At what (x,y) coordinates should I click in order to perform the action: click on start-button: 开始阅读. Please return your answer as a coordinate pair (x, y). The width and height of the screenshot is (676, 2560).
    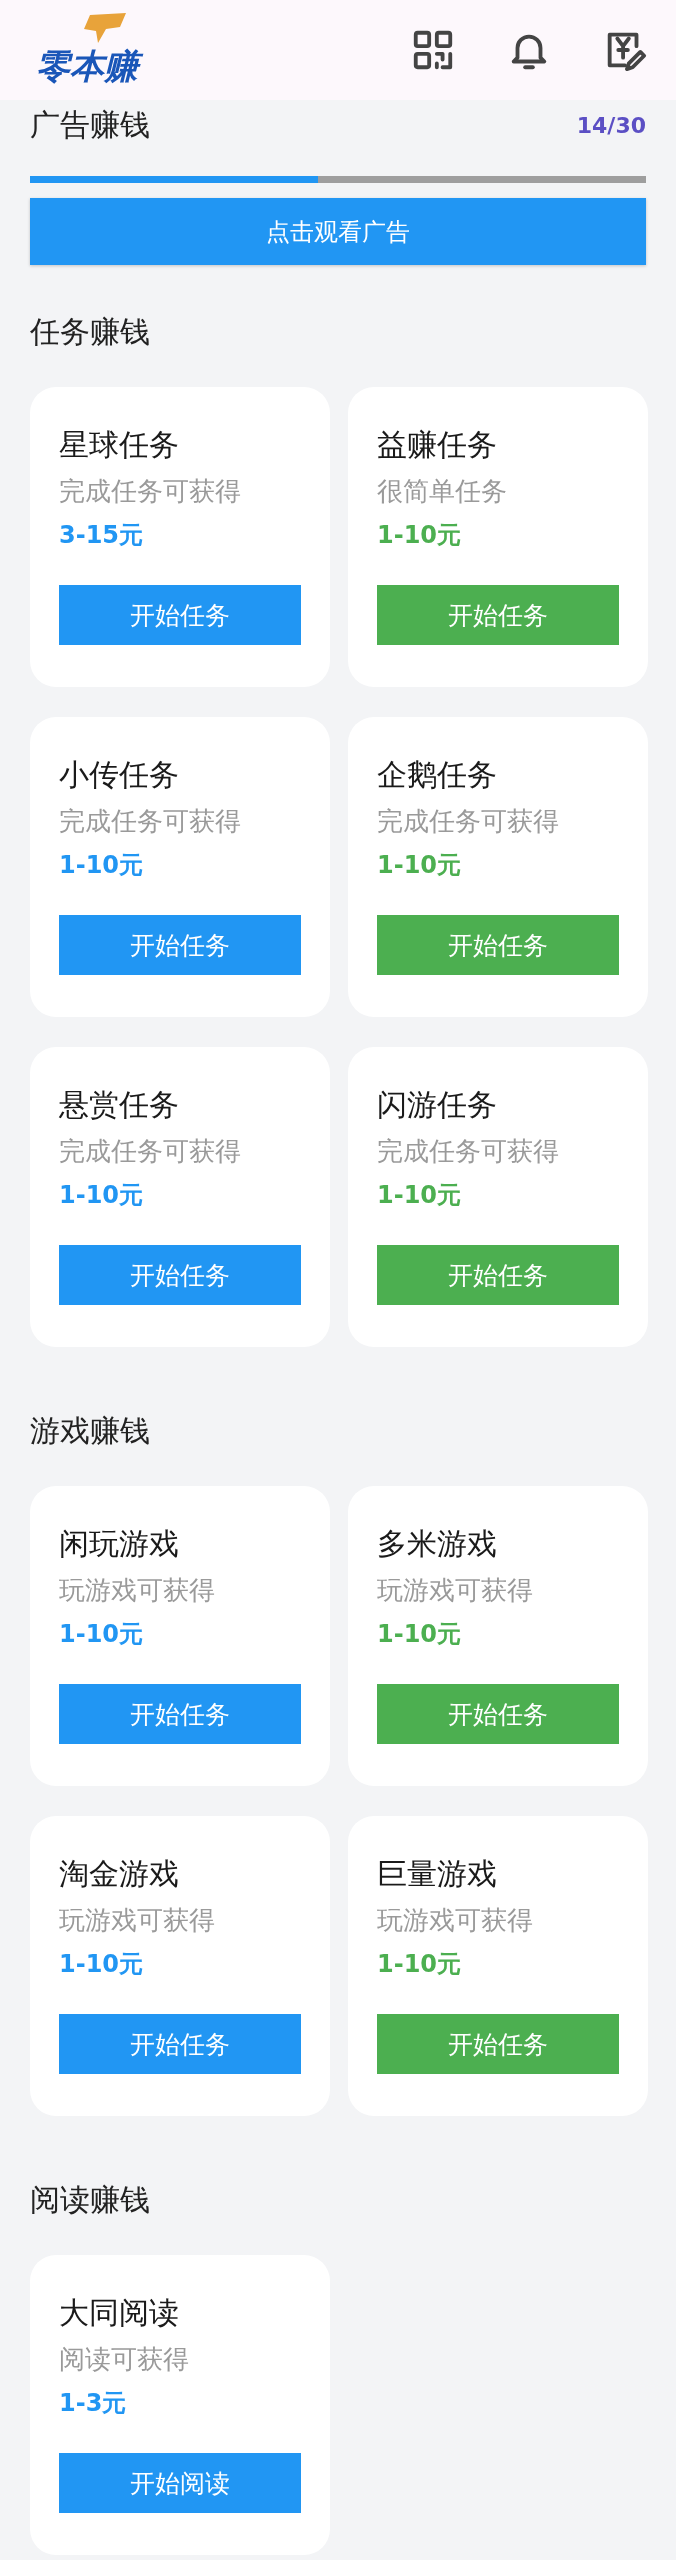
    Looking at the image, I should click on (180, 2483).